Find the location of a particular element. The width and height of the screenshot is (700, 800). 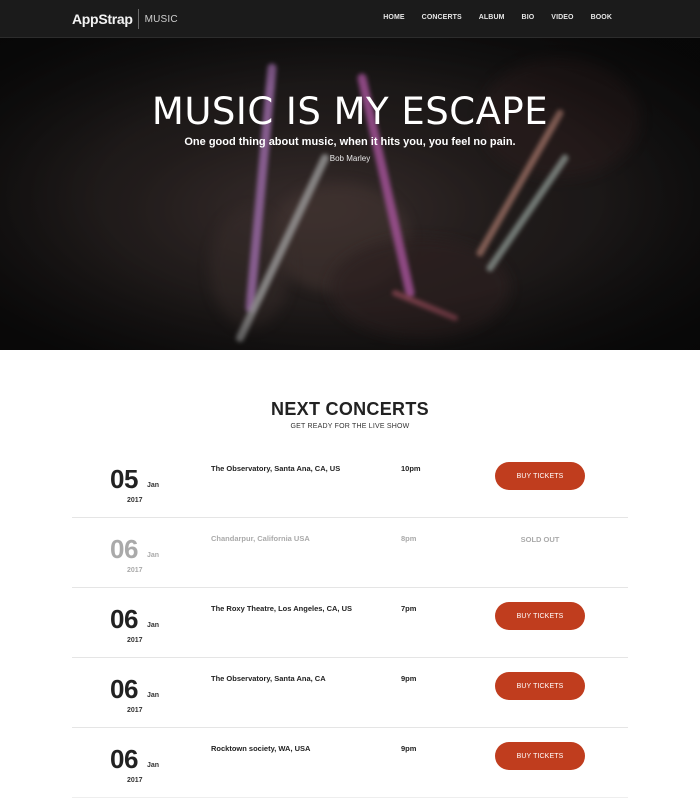

nav-book: BOOK is located at coordinates (601, 17).